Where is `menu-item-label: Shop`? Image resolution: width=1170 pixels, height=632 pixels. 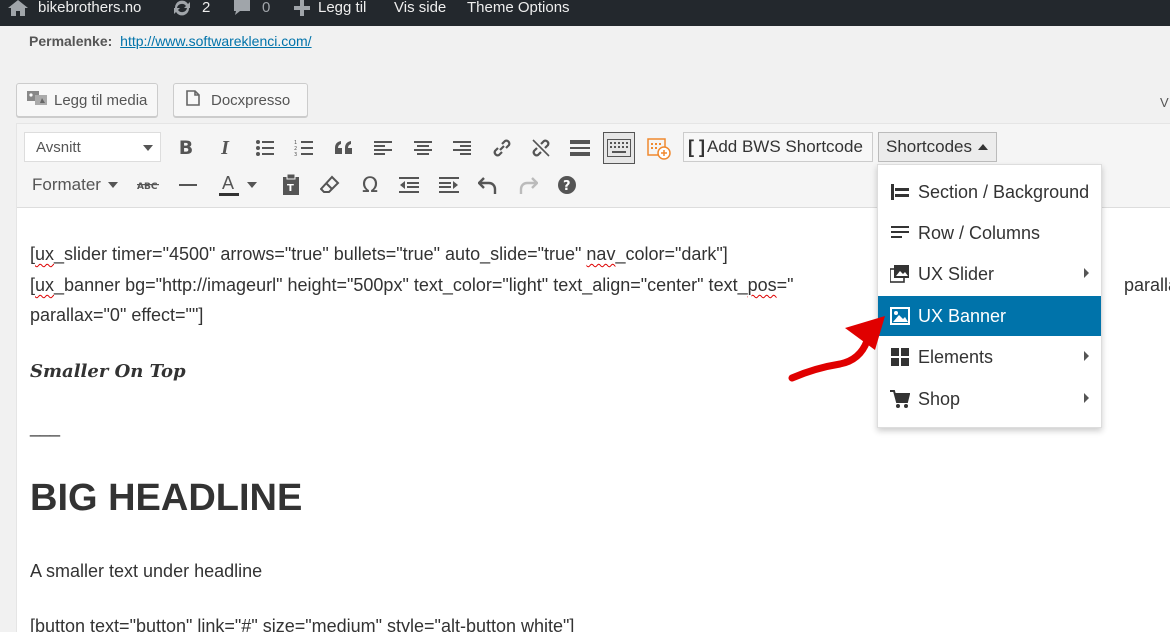
menu-item-label: Shop is located at coordinates (939, 398).